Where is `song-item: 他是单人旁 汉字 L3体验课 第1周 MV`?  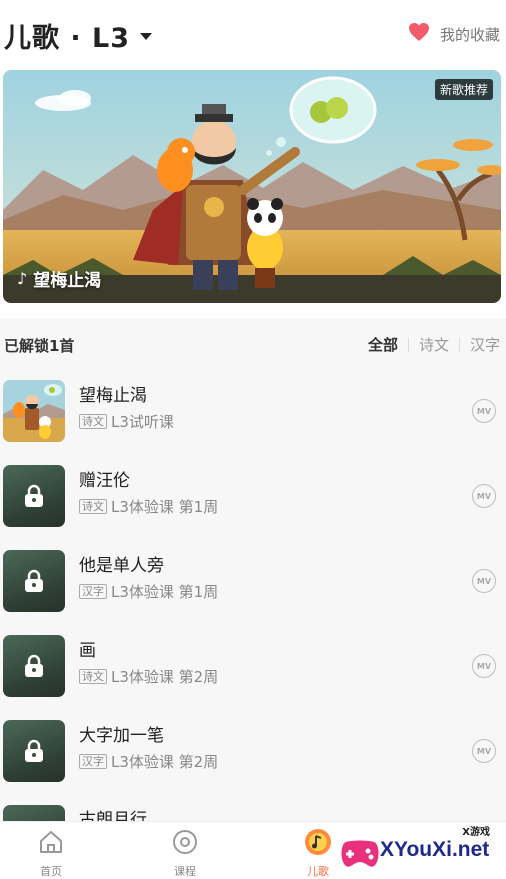
song-item: 他是单人旁 汉字 L3体验课 第1周 MV is located at coordinates (253, 590).